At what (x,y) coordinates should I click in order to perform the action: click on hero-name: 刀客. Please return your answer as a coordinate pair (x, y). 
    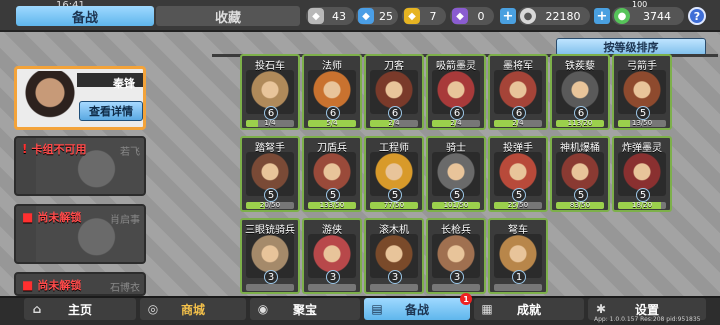
    Looking at the image, I should click on (394, 66).